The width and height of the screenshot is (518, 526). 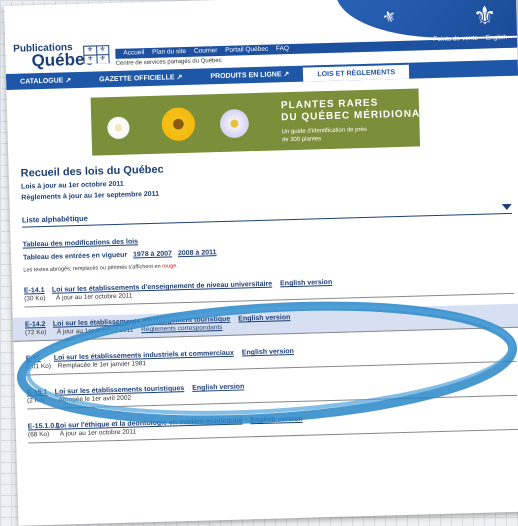 I want to click on alphabetical-list-label: Liste alphabétique, so click(x=54, y=219).